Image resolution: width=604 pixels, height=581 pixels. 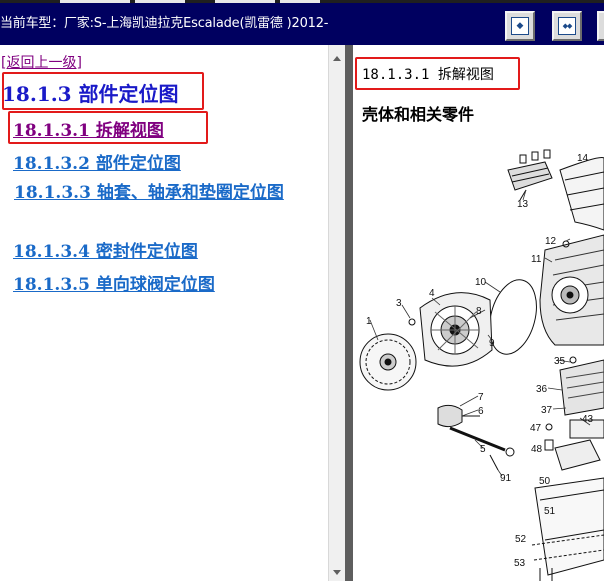 What do you see at coordinates (105, 249) in the screenshot?
I see `toc-link-seal-locator: 18.1.3.4 密封件定位图` at bounding box center [105, 249].